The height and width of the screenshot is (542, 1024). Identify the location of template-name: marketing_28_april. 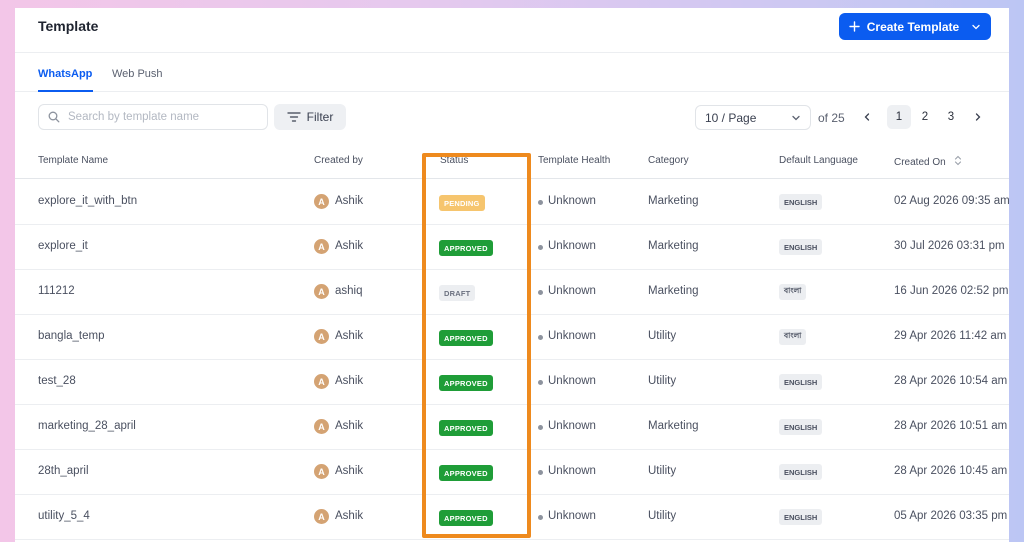
(87, 426).